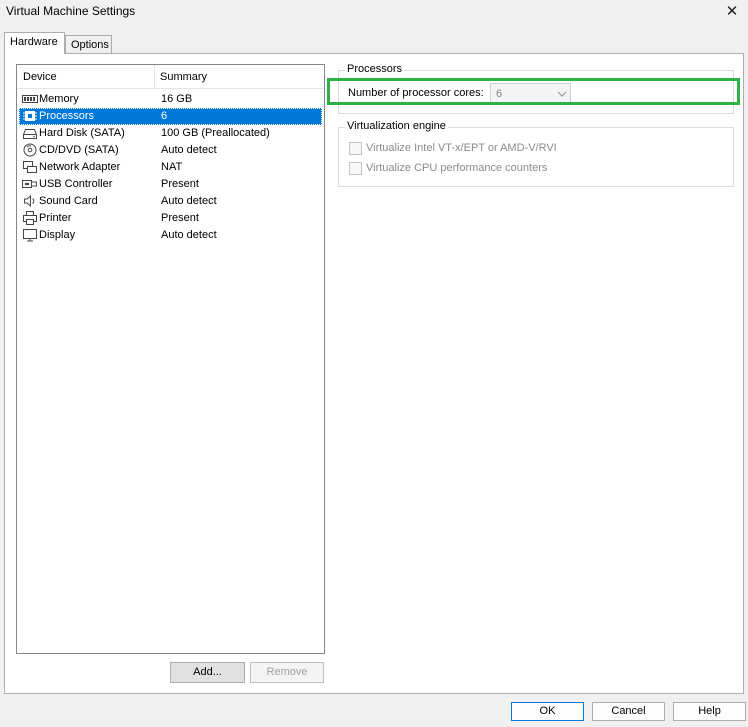  Describe the element at coordinates (67, 116) in the screenshot. I see `device-name: Processors` at that location.